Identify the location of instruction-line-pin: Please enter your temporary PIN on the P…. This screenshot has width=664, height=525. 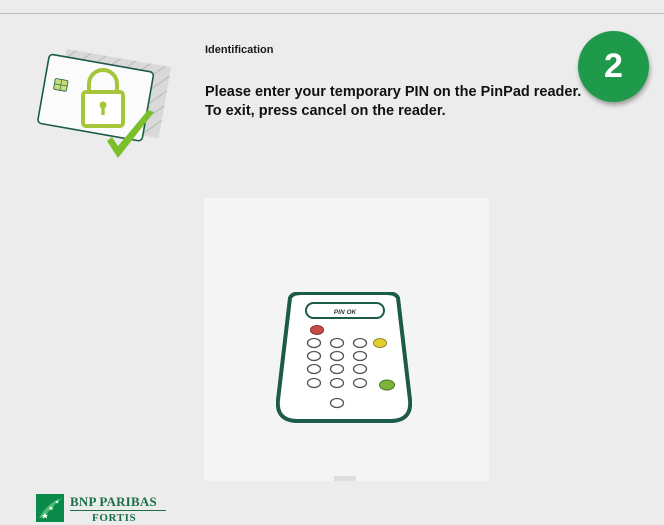
(393, 92).